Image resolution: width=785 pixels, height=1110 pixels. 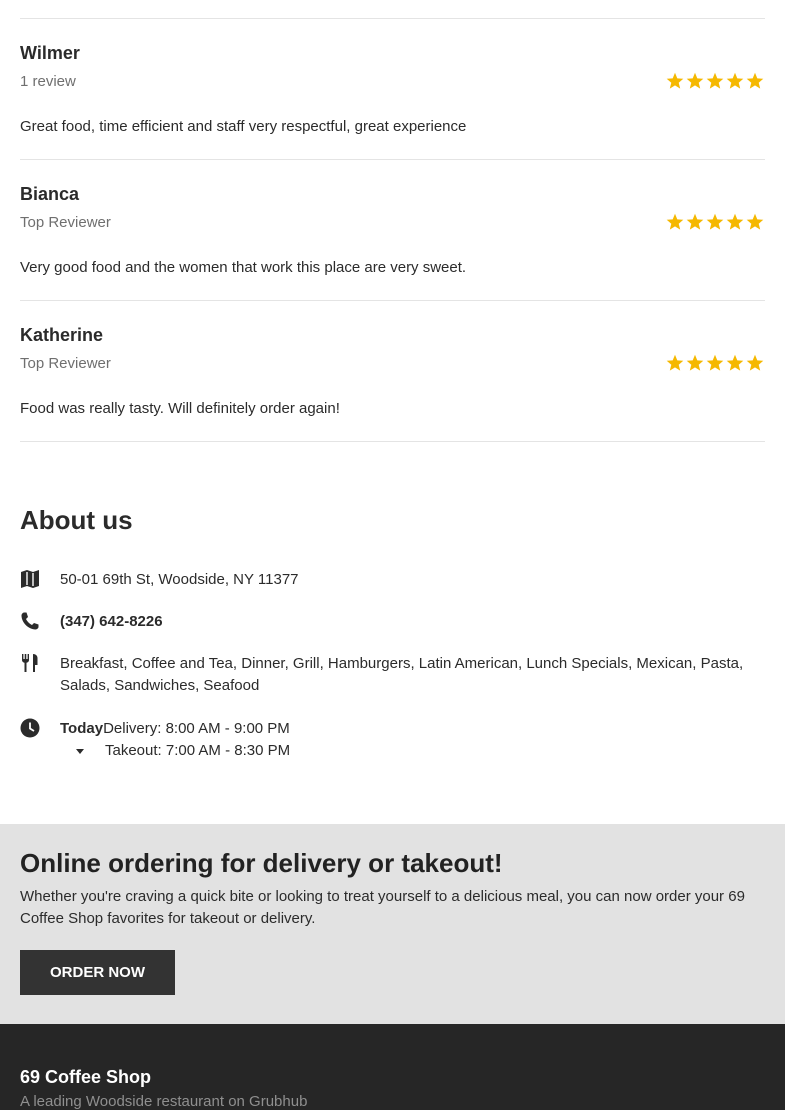 I want to click on order-title: Online ordering for delivery or takeout!, so click(x=261, y=863).